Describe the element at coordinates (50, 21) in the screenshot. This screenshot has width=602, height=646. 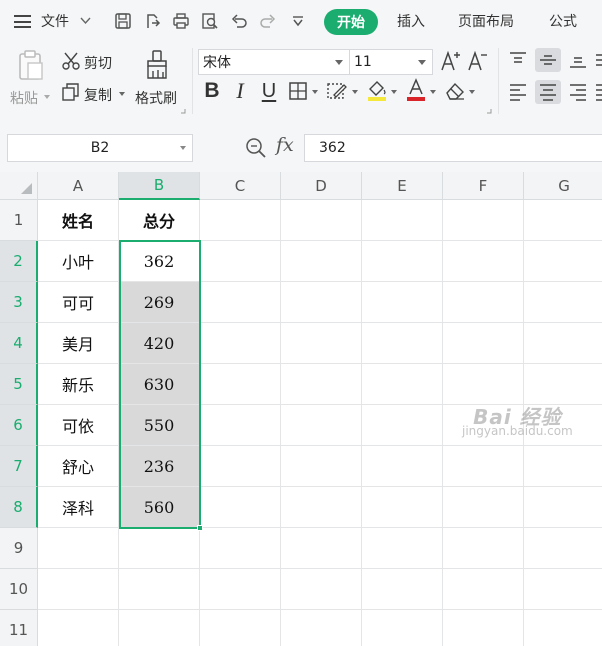
I see `file-menu-button: 文件` at that location.